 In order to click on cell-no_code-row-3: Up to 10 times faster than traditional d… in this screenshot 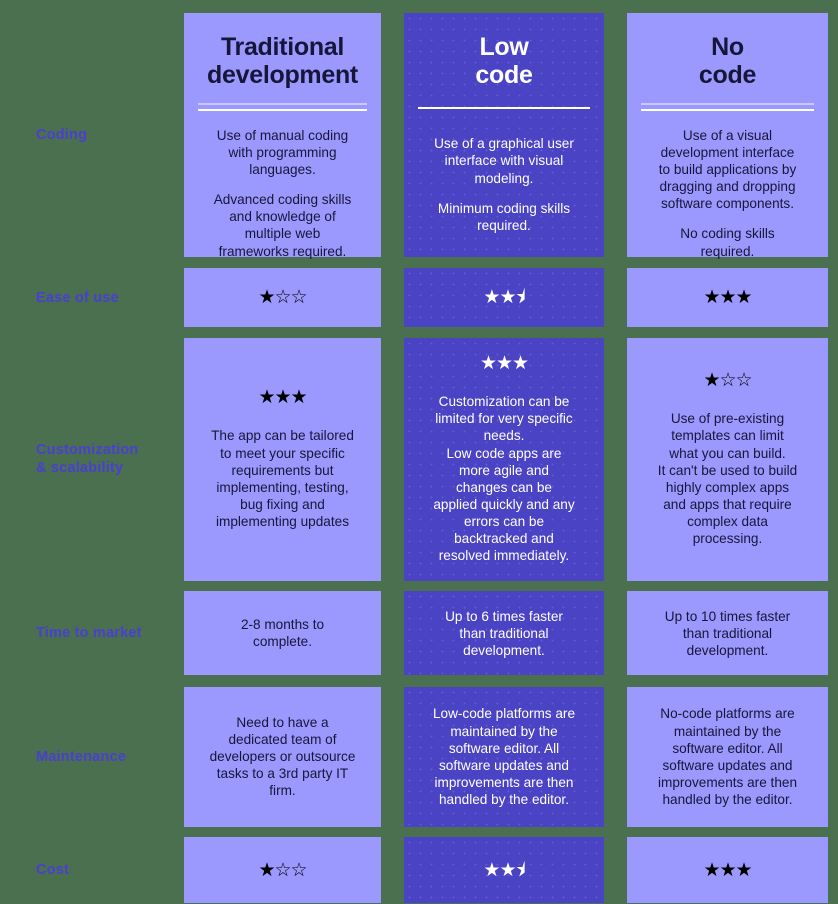, I will do `click(727, 633)`.